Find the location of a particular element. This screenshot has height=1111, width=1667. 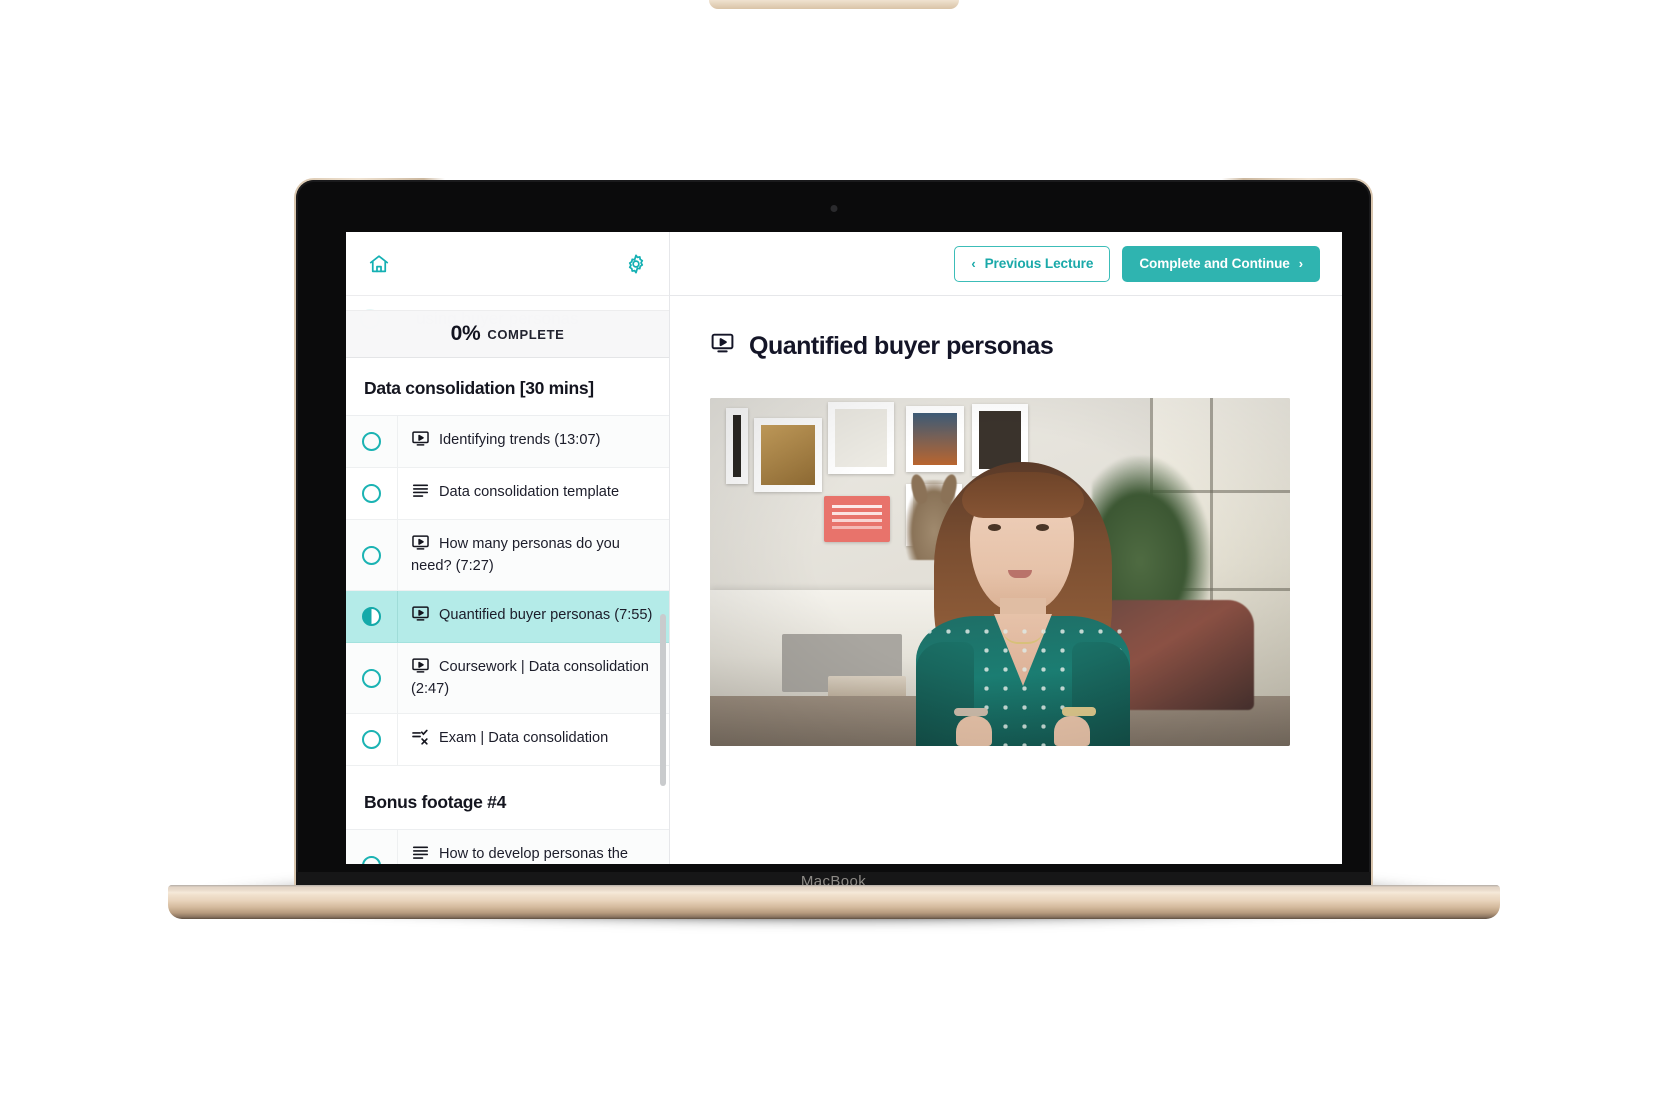

lesson-title: How many personas do you need? (7:27) is located at coordinates (515, 555).